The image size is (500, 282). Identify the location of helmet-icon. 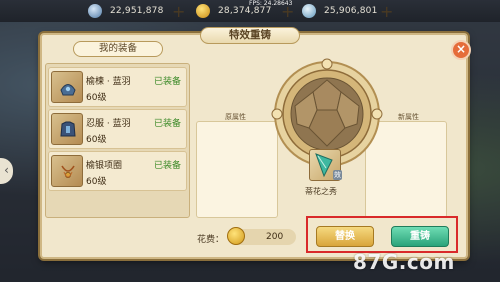
(67, 87).